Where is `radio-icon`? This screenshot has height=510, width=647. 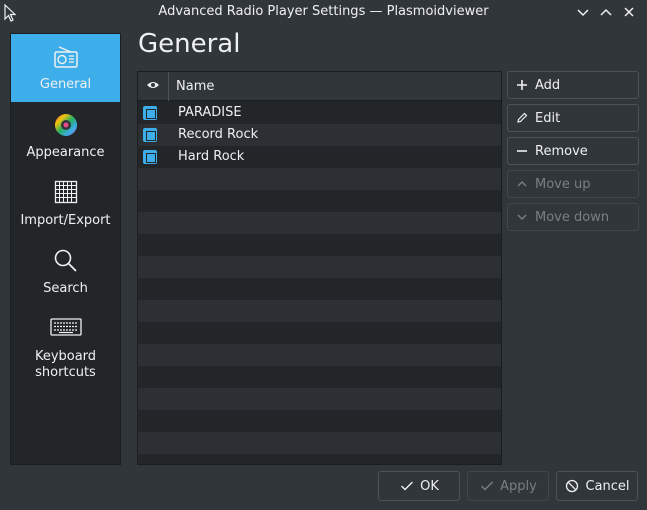 radio-icon is located at coordinates (65, 58).